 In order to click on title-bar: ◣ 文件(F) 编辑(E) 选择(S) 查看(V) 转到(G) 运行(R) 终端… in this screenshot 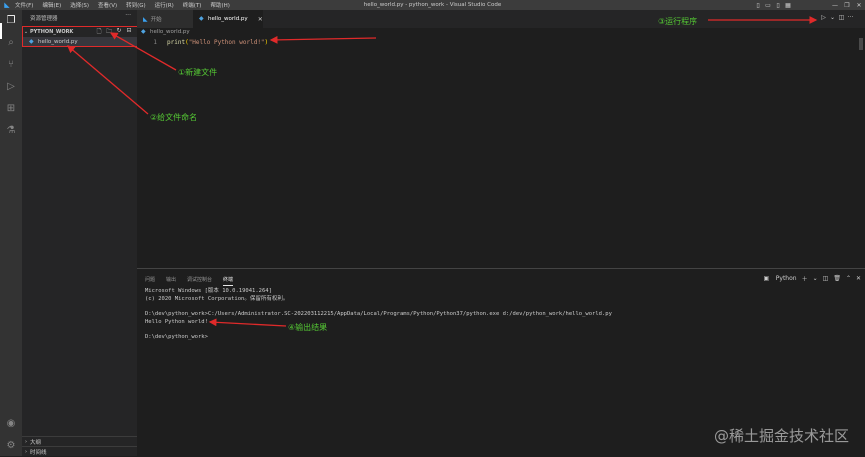, I will do `click(432, 5)`.